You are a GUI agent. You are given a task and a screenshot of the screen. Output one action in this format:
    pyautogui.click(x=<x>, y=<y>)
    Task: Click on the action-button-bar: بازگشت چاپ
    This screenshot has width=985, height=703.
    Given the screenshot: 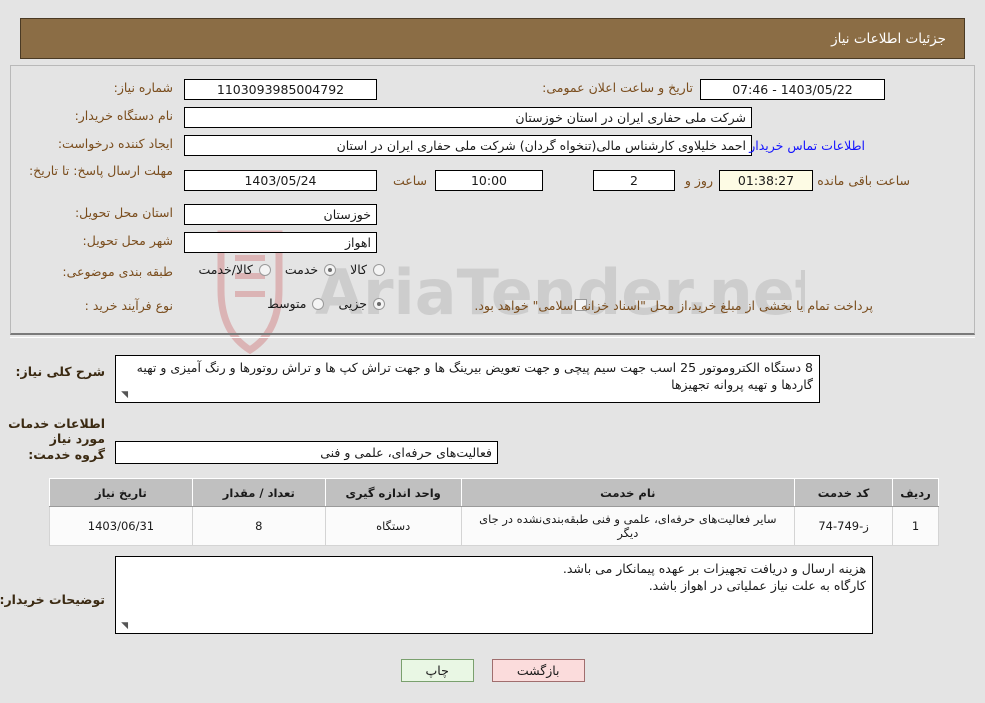 What is the action you would take?
    pyautogui.click(x=492, y=670)
    